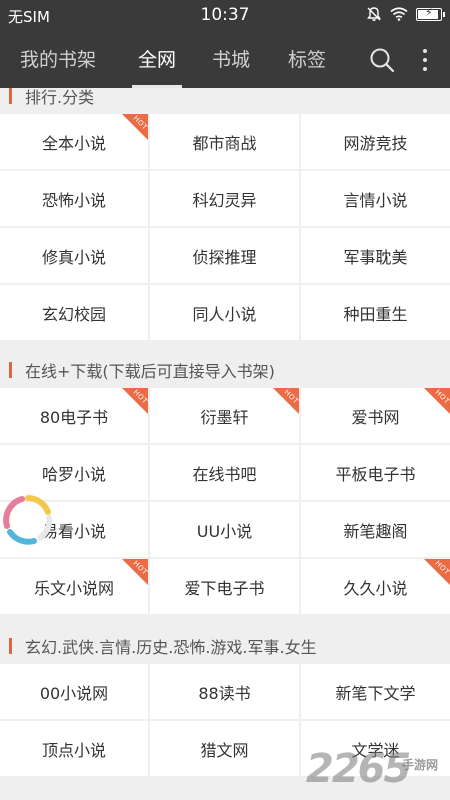 This screenshot has height=800, width=450. I want to click on grid-item-label: 平板电子书, so click(375, 474).